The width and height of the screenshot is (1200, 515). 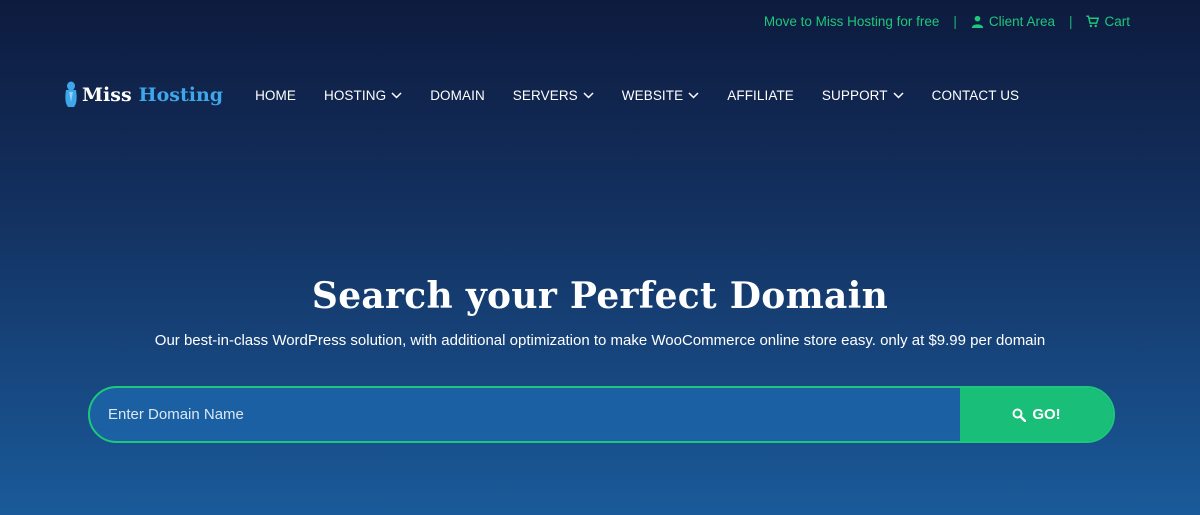 What do you see at coordinates (355, 95) in the screenshot?
I see `nav-label: HOSTING` at bounding box center [355, 95].